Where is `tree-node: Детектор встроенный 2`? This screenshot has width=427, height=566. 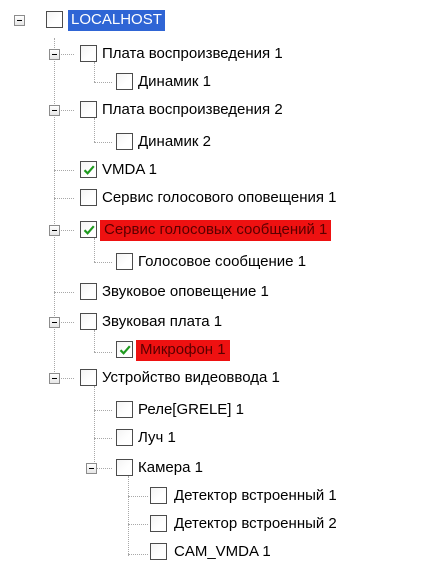 tree-node: Детектор встроенный 2 is located at coordinates (210, 526).